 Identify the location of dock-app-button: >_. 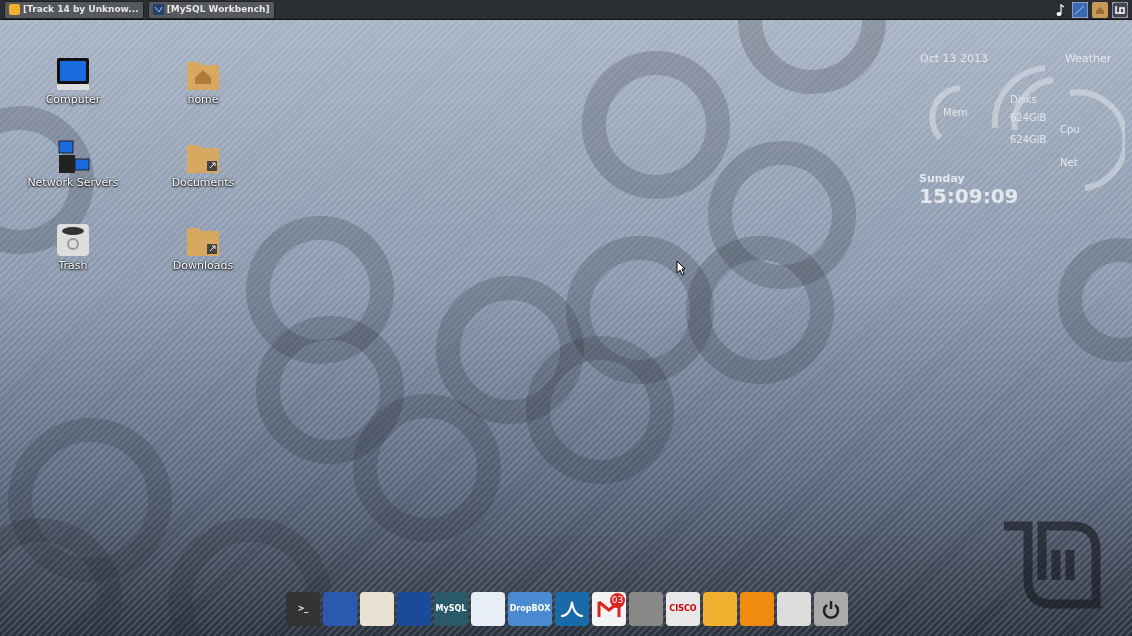
(303, 609).